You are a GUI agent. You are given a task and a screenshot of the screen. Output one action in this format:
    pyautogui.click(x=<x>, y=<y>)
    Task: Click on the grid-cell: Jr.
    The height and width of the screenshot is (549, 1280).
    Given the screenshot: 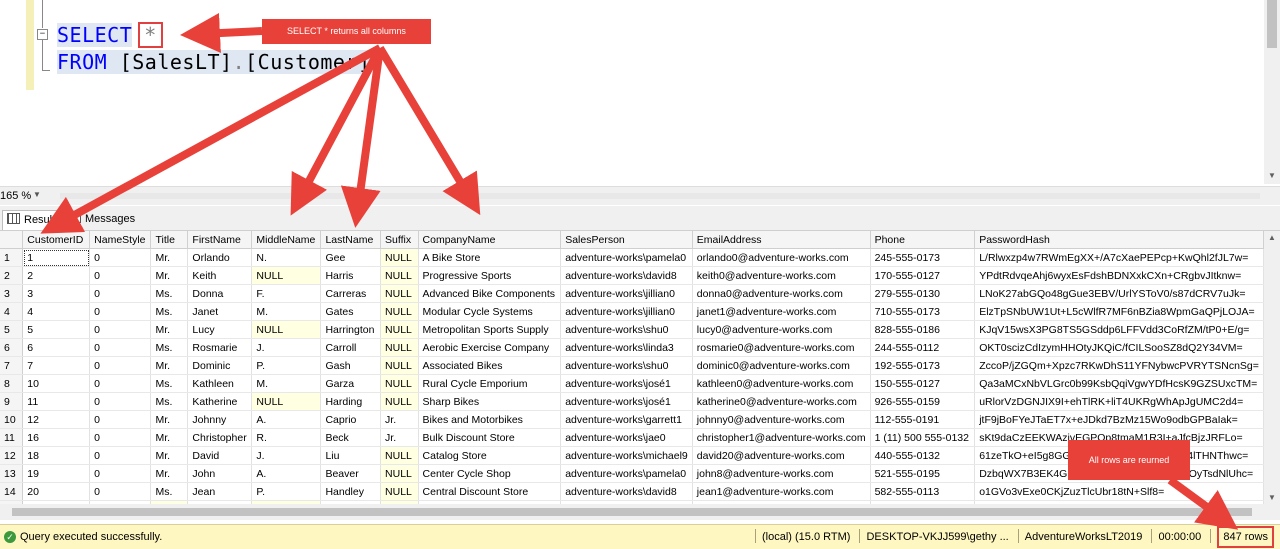 What is the action you would take?
    pyautogui.click(x=399, y=419)
    